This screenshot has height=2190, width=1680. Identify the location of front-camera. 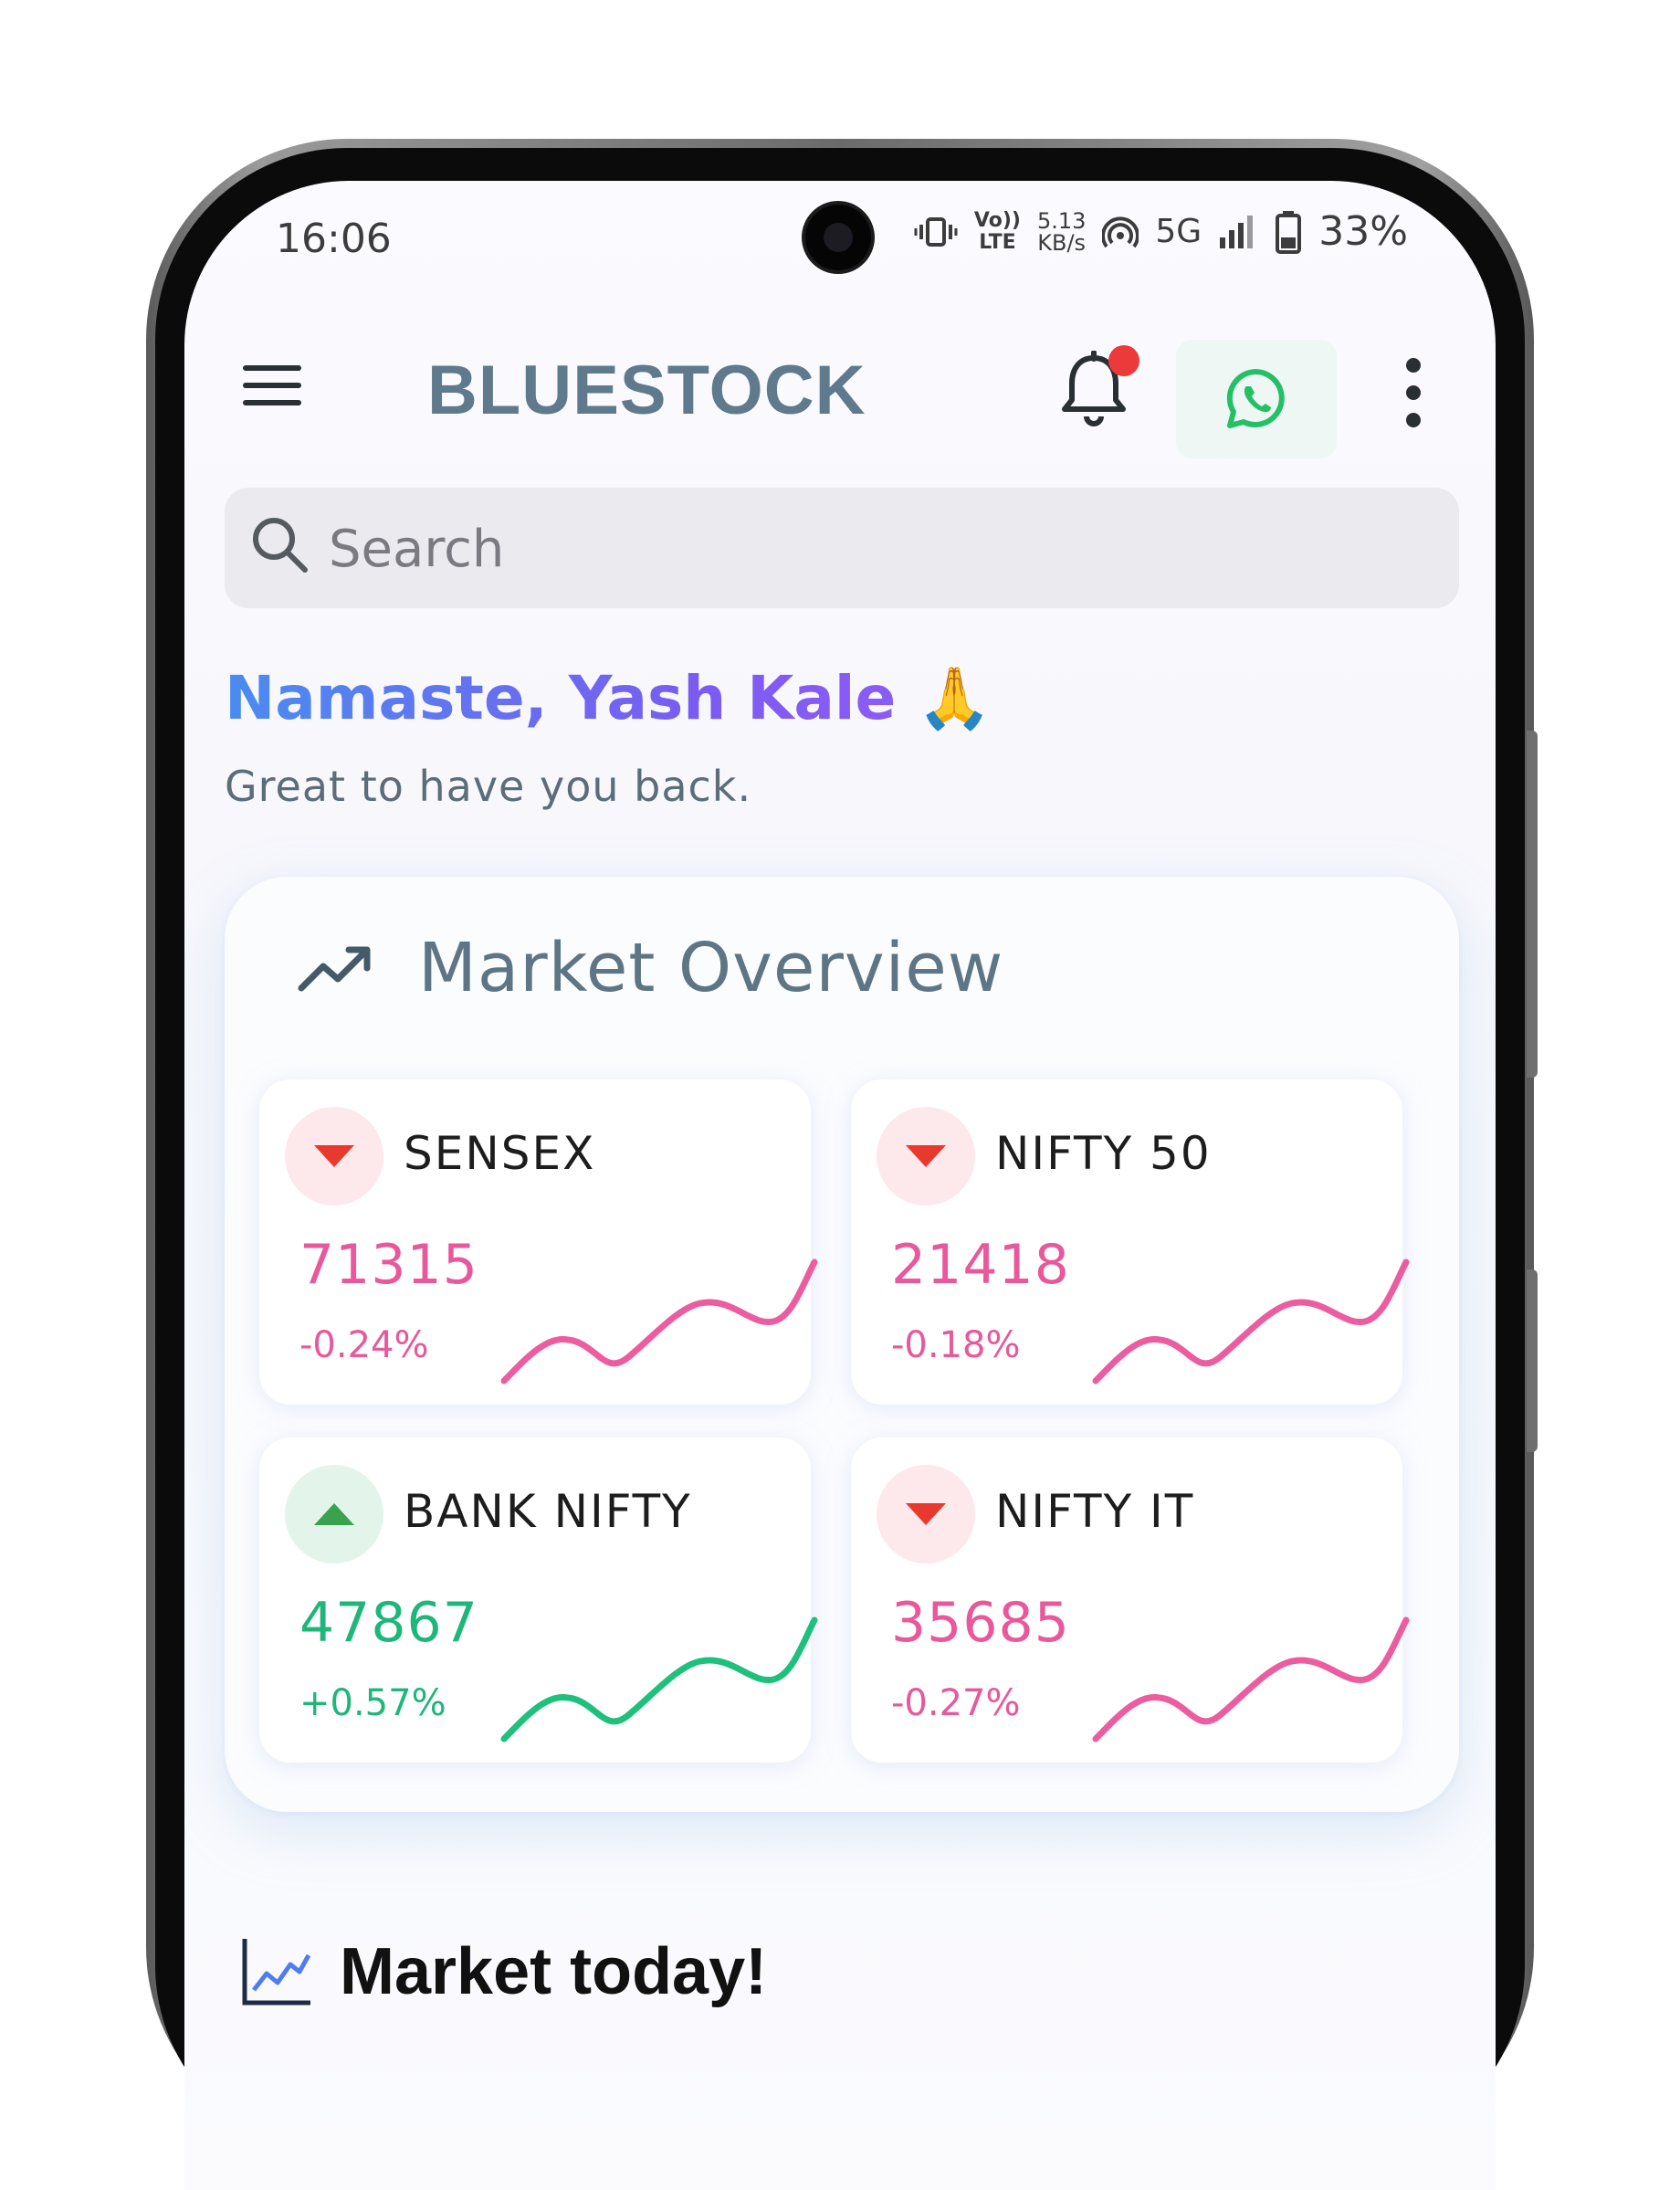
(838, 237).